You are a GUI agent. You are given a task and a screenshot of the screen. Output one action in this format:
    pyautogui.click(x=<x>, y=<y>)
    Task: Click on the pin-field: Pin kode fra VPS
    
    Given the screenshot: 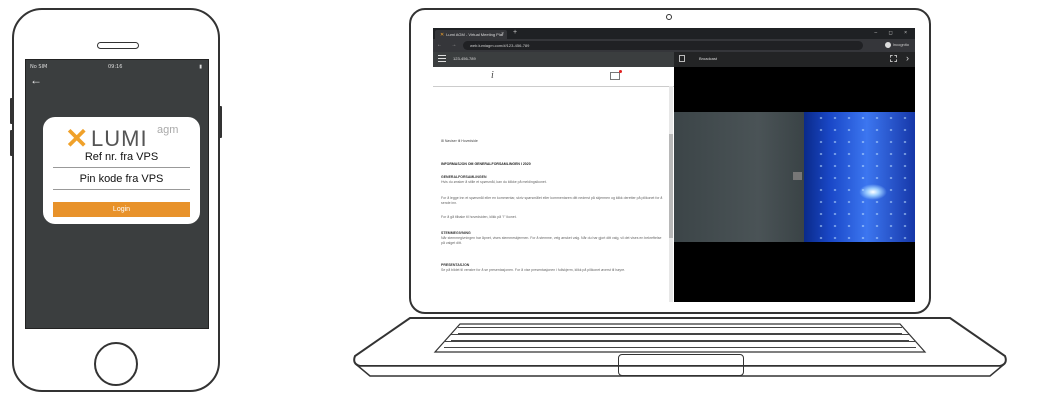 What is the action you would take?
    pyautogui.click(x=121, y=179)
    